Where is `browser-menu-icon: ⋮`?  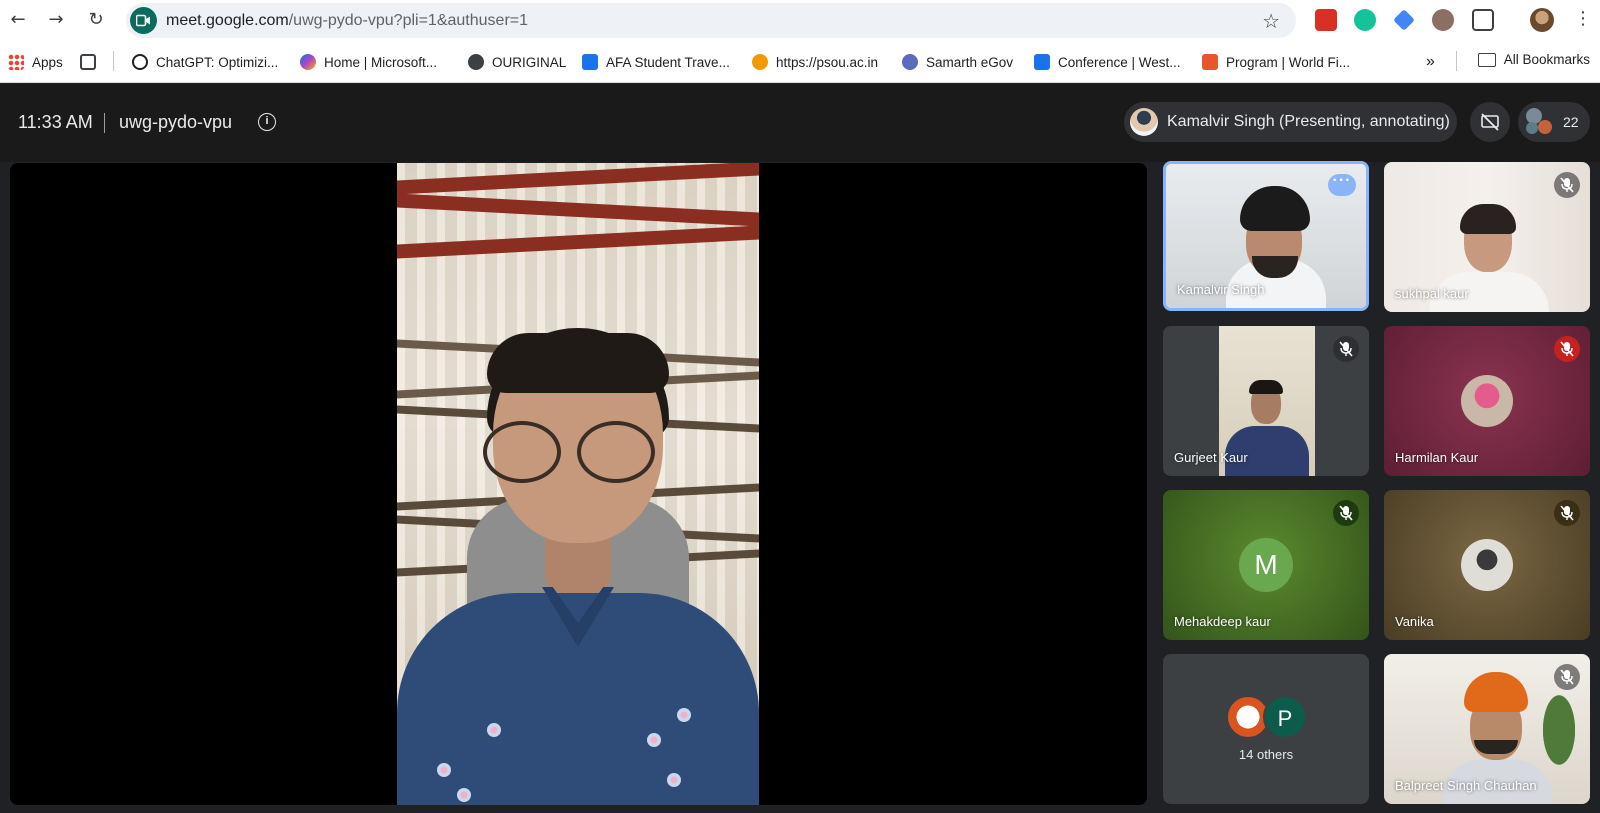
browser-menu-icon: ⋮ is located at coordinates (1583, 18).